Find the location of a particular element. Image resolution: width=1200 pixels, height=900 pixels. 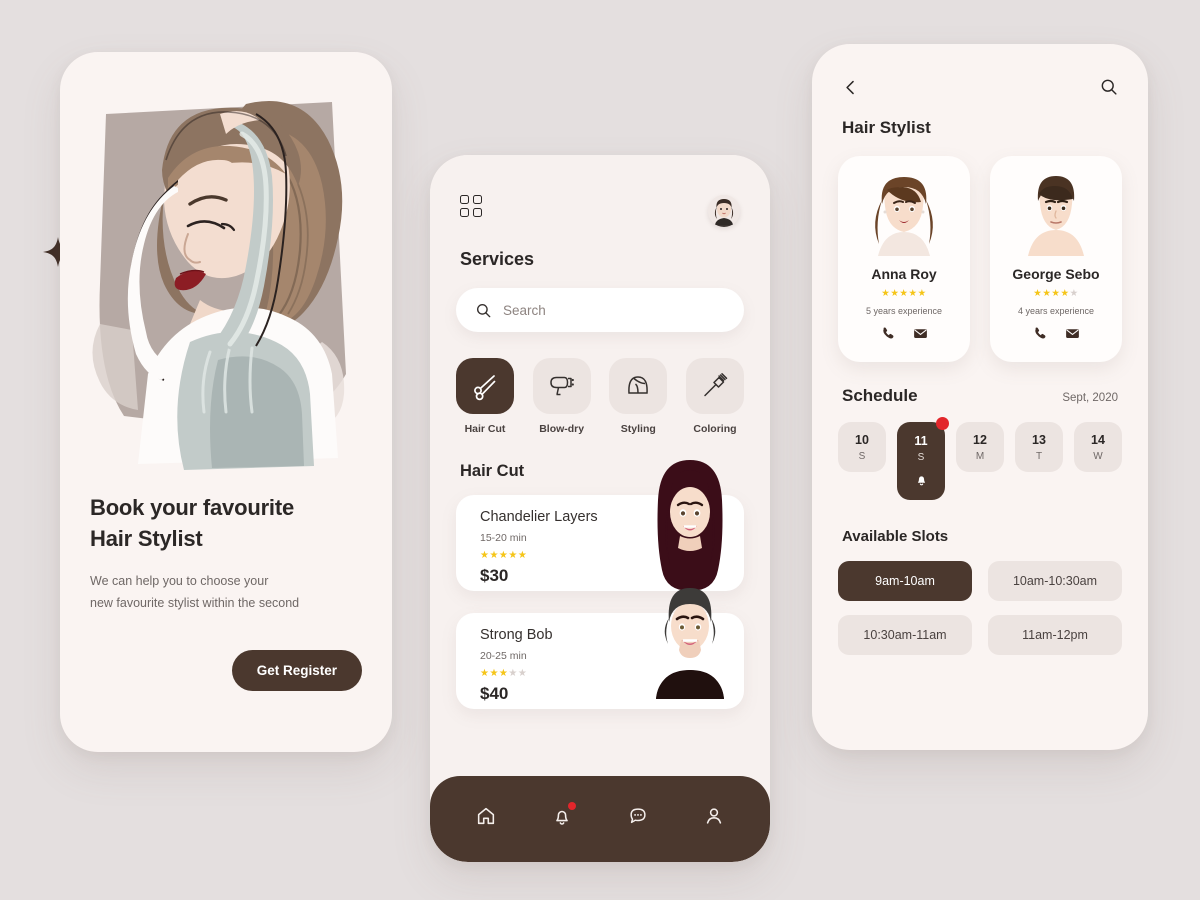

slots-title: Available Slots is located at coordinates (895, 536).